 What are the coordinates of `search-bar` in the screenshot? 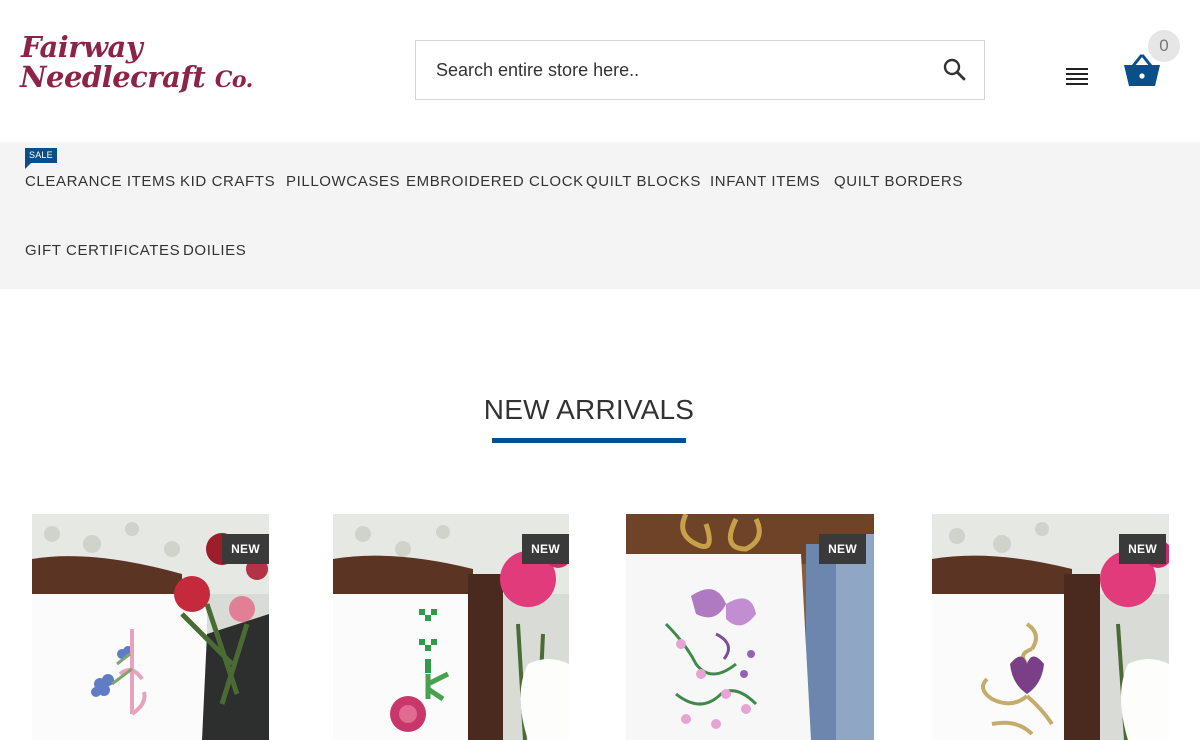 It's located at (700, 70).